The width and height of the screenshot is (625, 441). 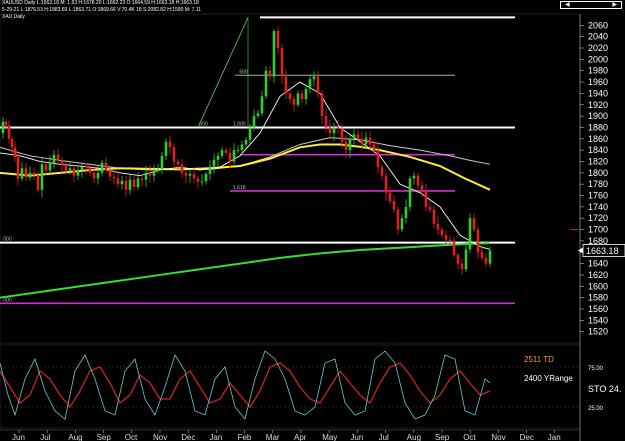 What do you see at coordinates (598, 173) in the screenshot?
I see `y-tick-label: 1800` at bounding box center [598, 173].